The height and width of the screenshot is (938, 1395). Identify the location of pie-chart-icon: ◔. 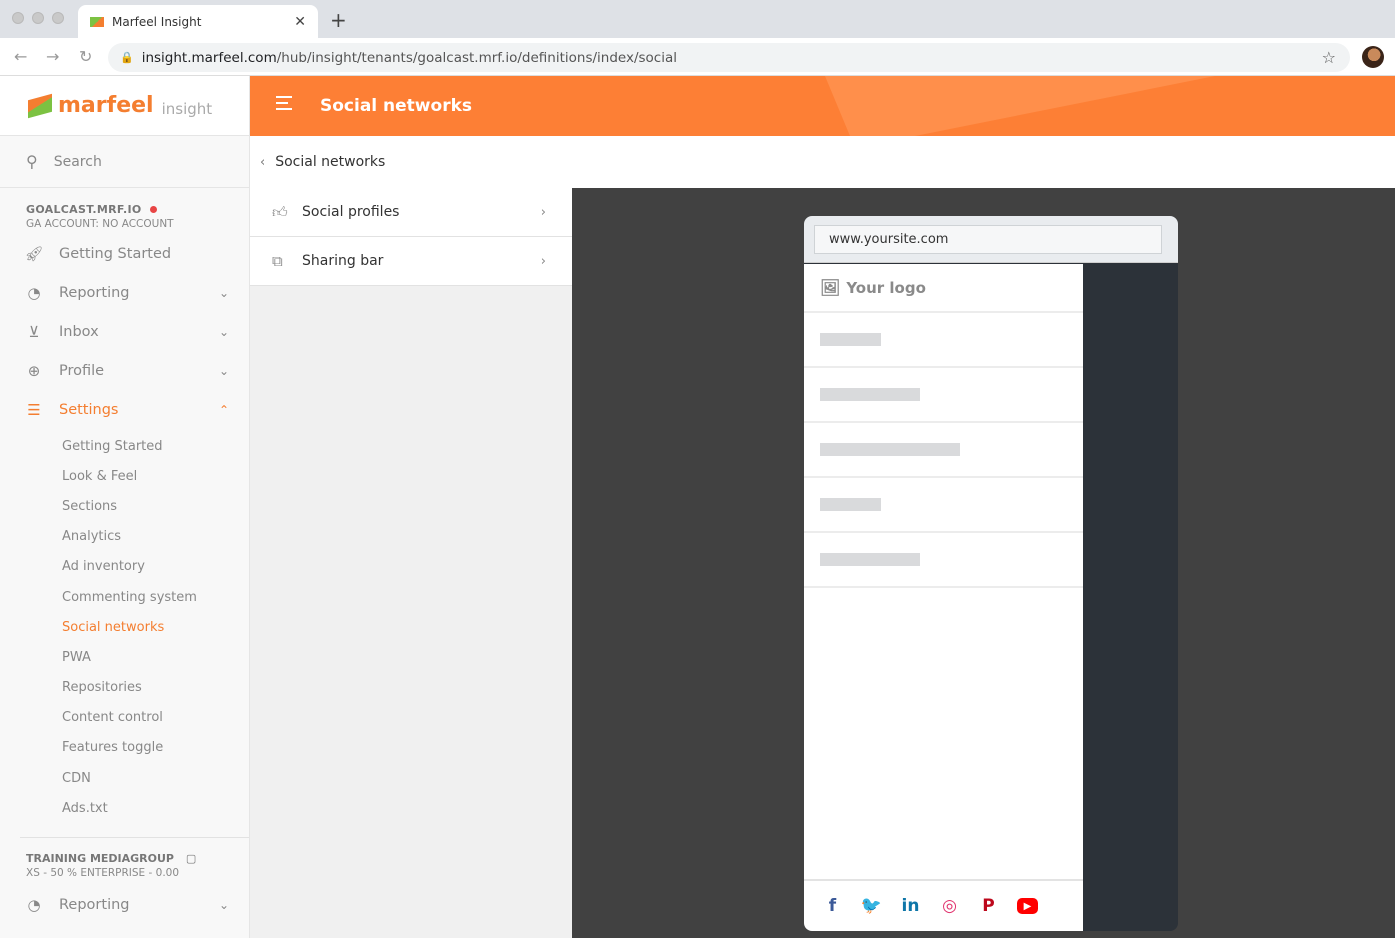
(34, 292).